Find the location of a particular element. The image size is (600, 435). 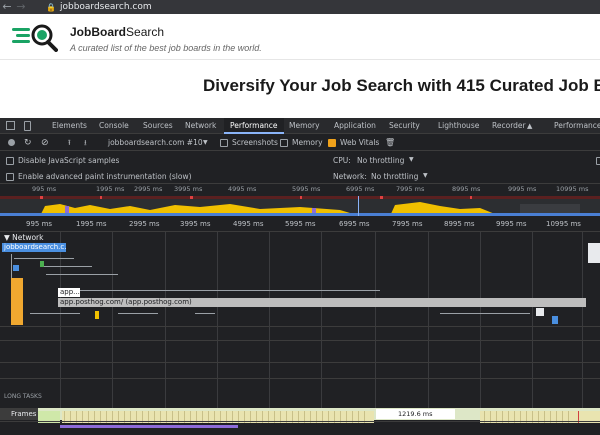

ruler-tick: 2995 ms is located at coordinates (144, 224).